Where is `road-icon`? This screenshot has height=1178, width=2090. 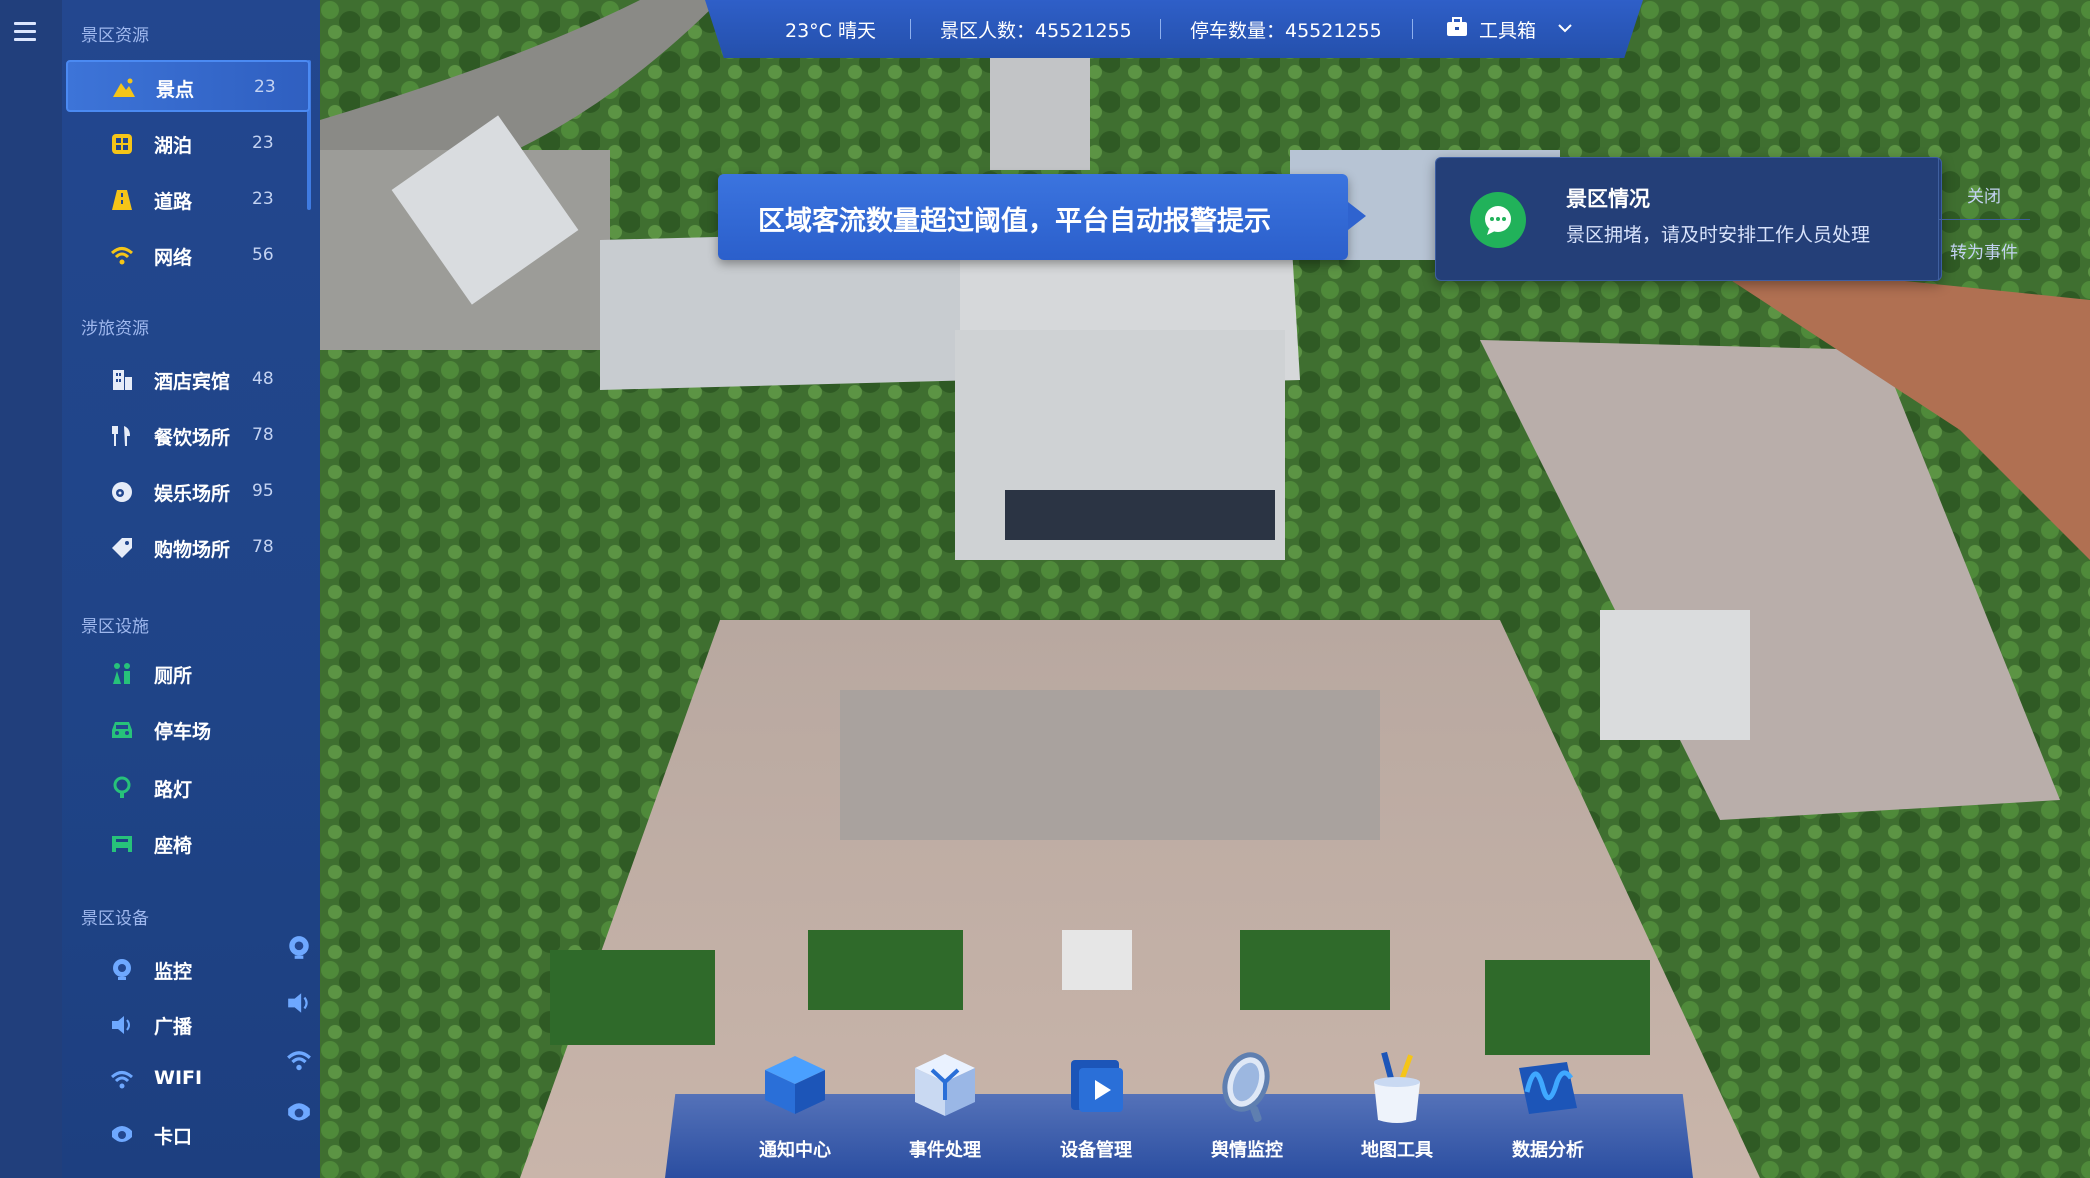 road-icon is located at coordinates (122, 200).